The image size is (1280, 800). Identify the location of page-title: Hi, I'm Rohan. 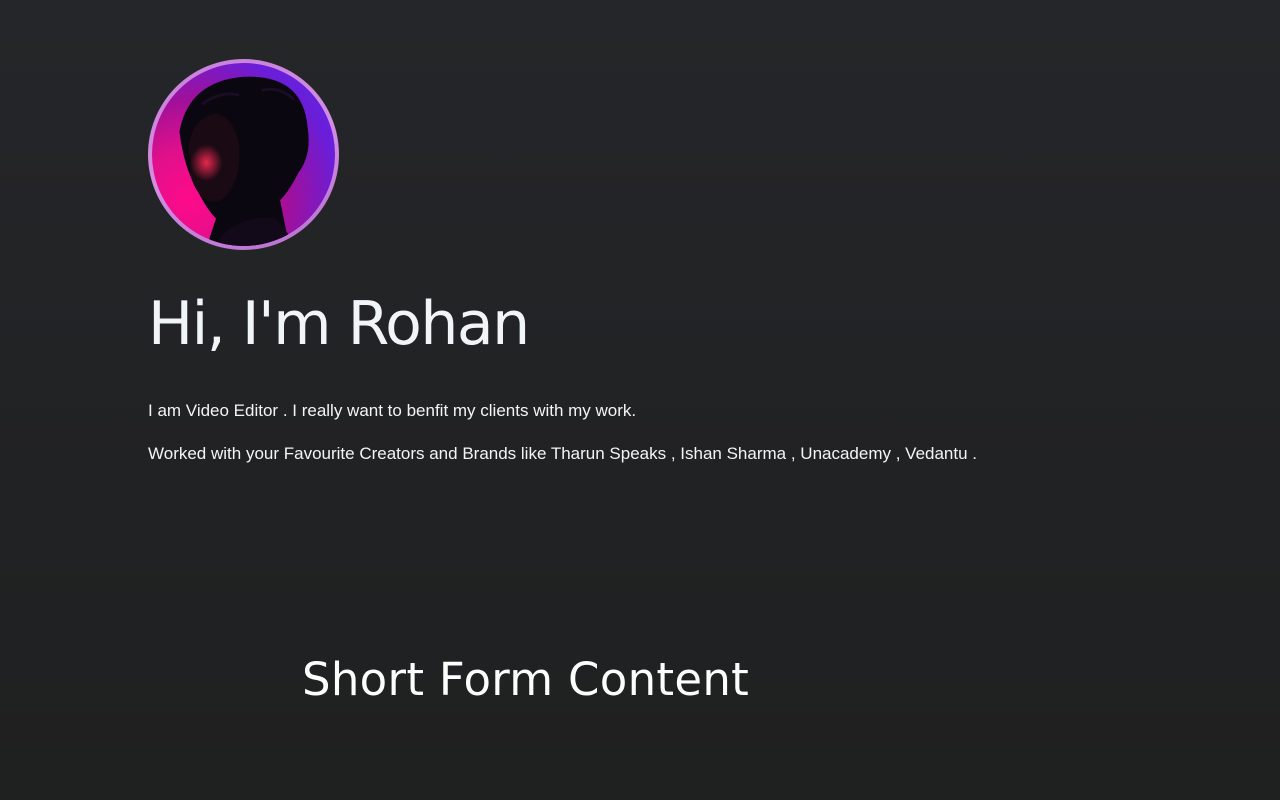
(339, 324).